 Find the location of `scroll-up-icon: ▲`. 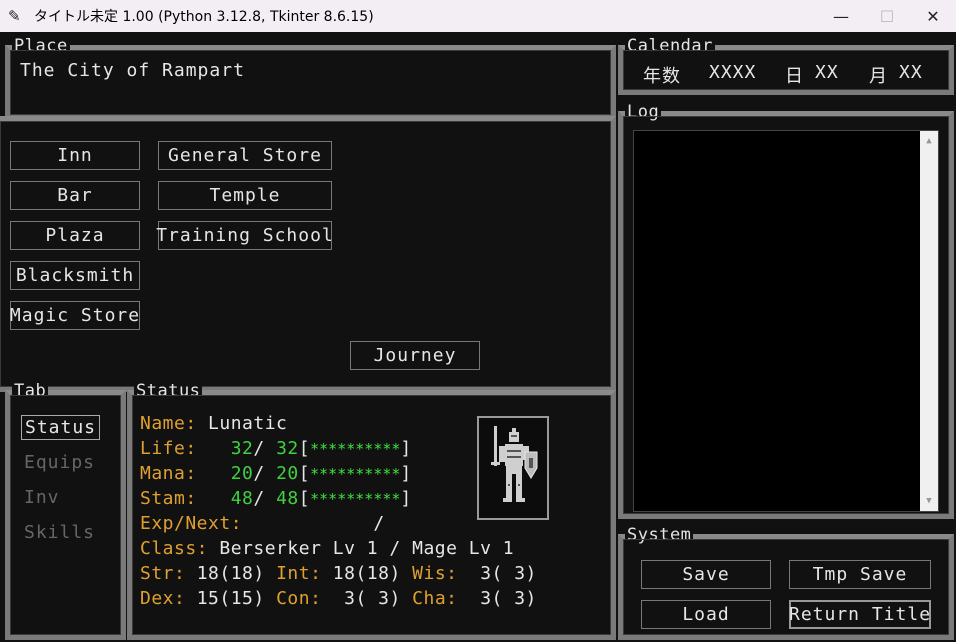

scroll-up-icon: ▲ is located at coordinates (929, 141).